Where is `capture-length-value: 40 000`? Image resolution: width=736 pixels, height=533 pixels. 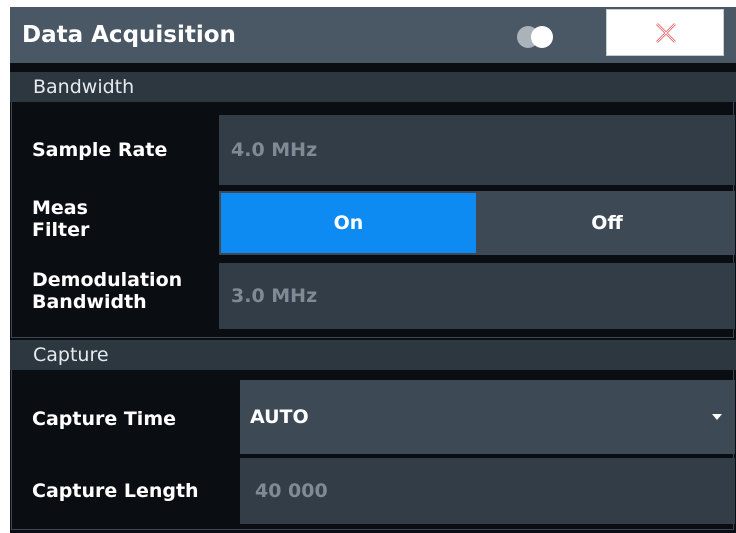
capture-length-value: 40 000 is located at coordinates (291, 491).